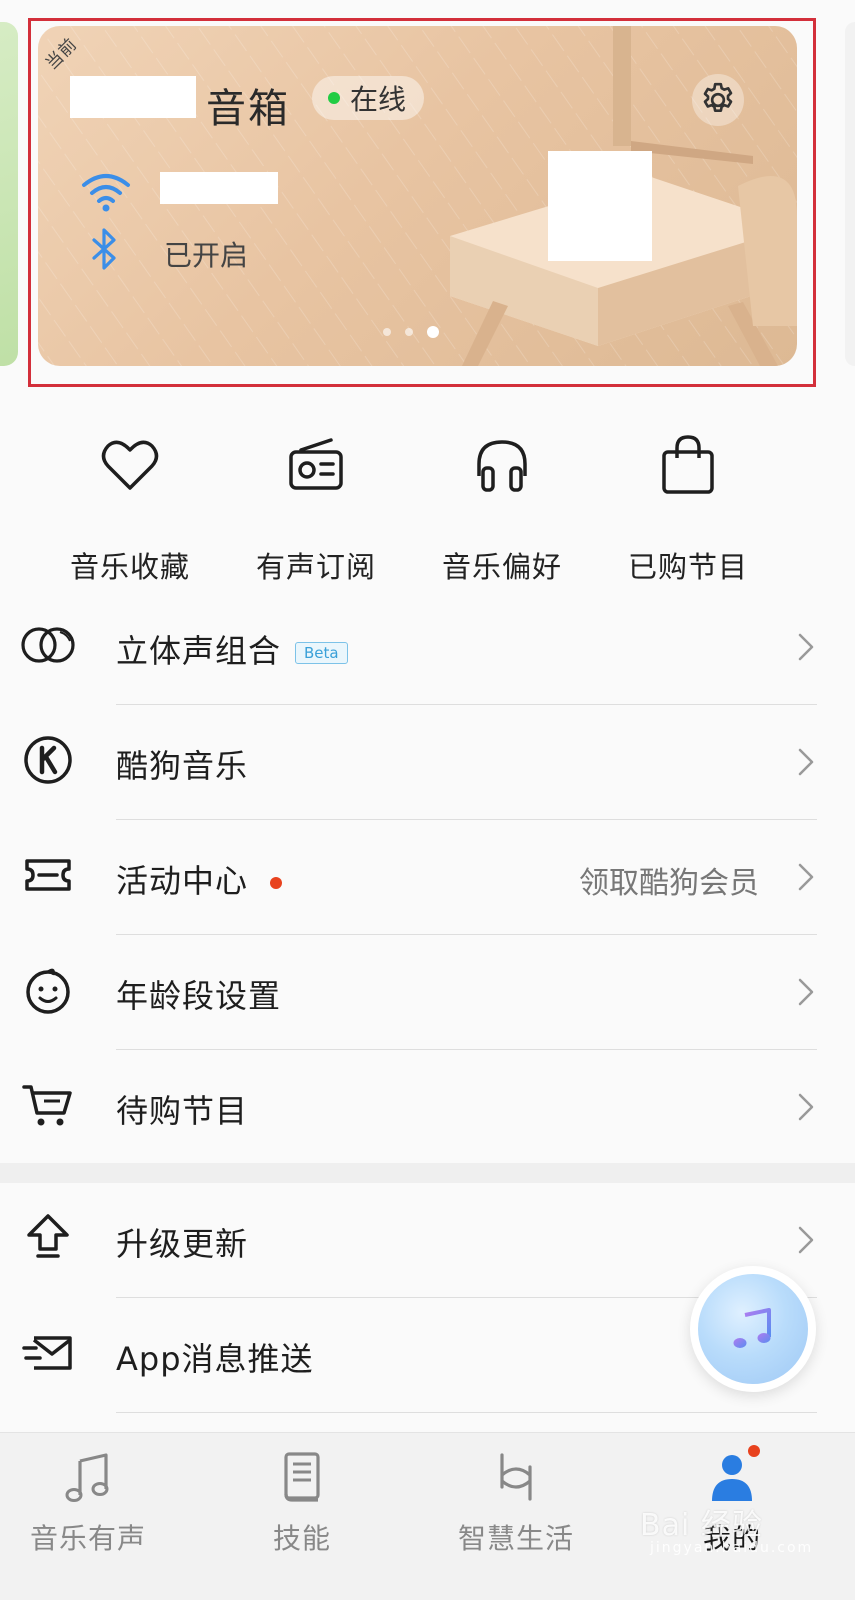 Image resolution: width=855 pixels, height=1600 pixels. What do you see at coordinates (48, 760) in the screenshot?
I see `kugou-logo-icon` at bounding box center [48, 760].